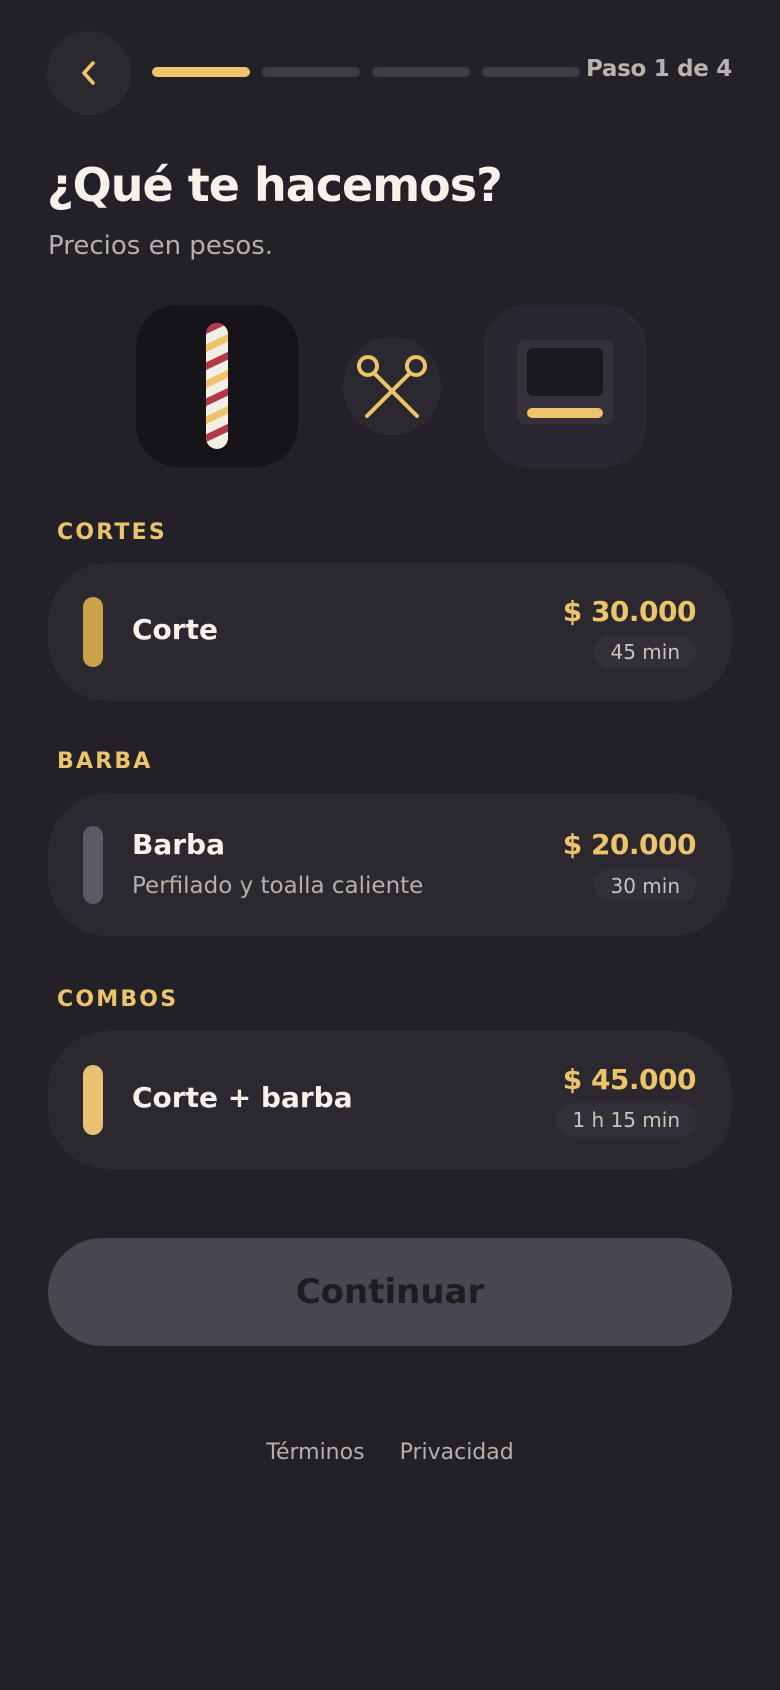 The width and height of the screenshot is (780, 1690). I want to click on service-price: $ 20.000, so click(629, 844).